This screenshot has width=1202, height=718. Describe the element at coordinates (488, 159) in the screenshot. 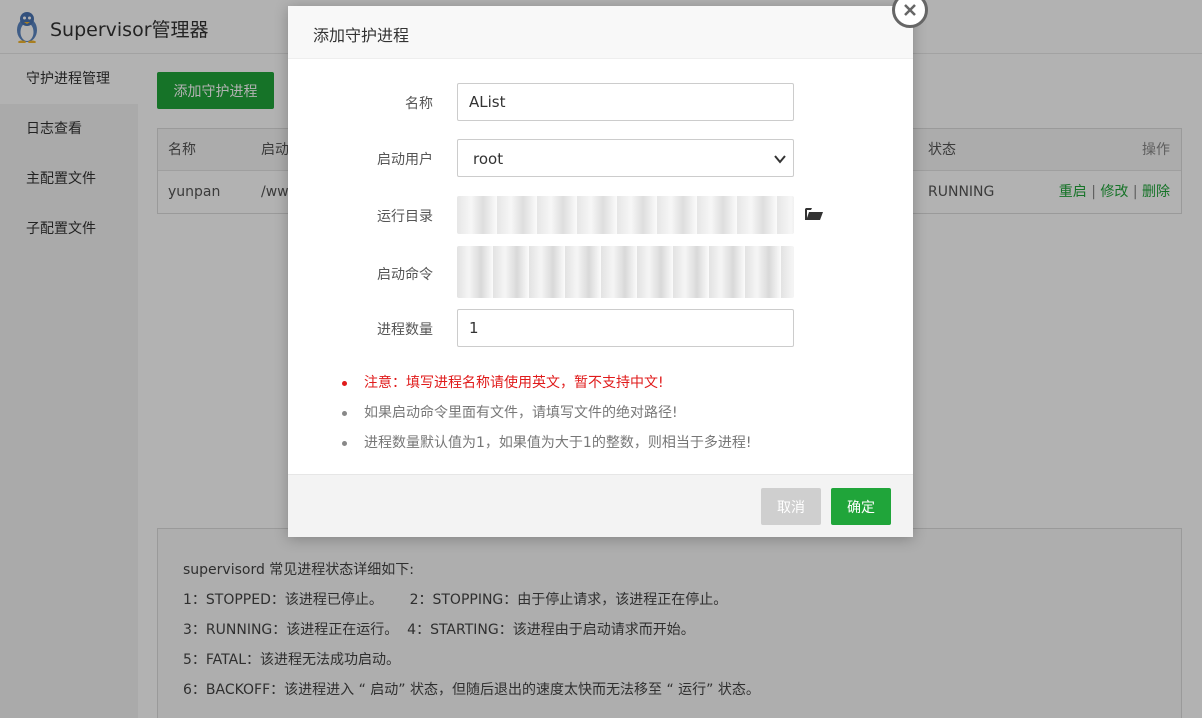

I see `user-select-value: root` at that location.